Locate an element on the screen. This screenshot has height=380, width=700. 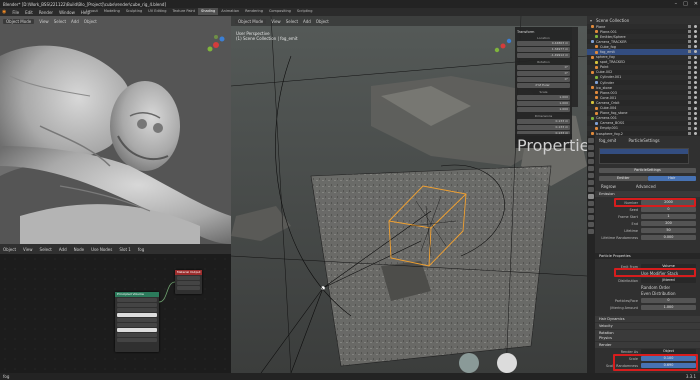
menu-window: Window is located at coordinates (67, 12).